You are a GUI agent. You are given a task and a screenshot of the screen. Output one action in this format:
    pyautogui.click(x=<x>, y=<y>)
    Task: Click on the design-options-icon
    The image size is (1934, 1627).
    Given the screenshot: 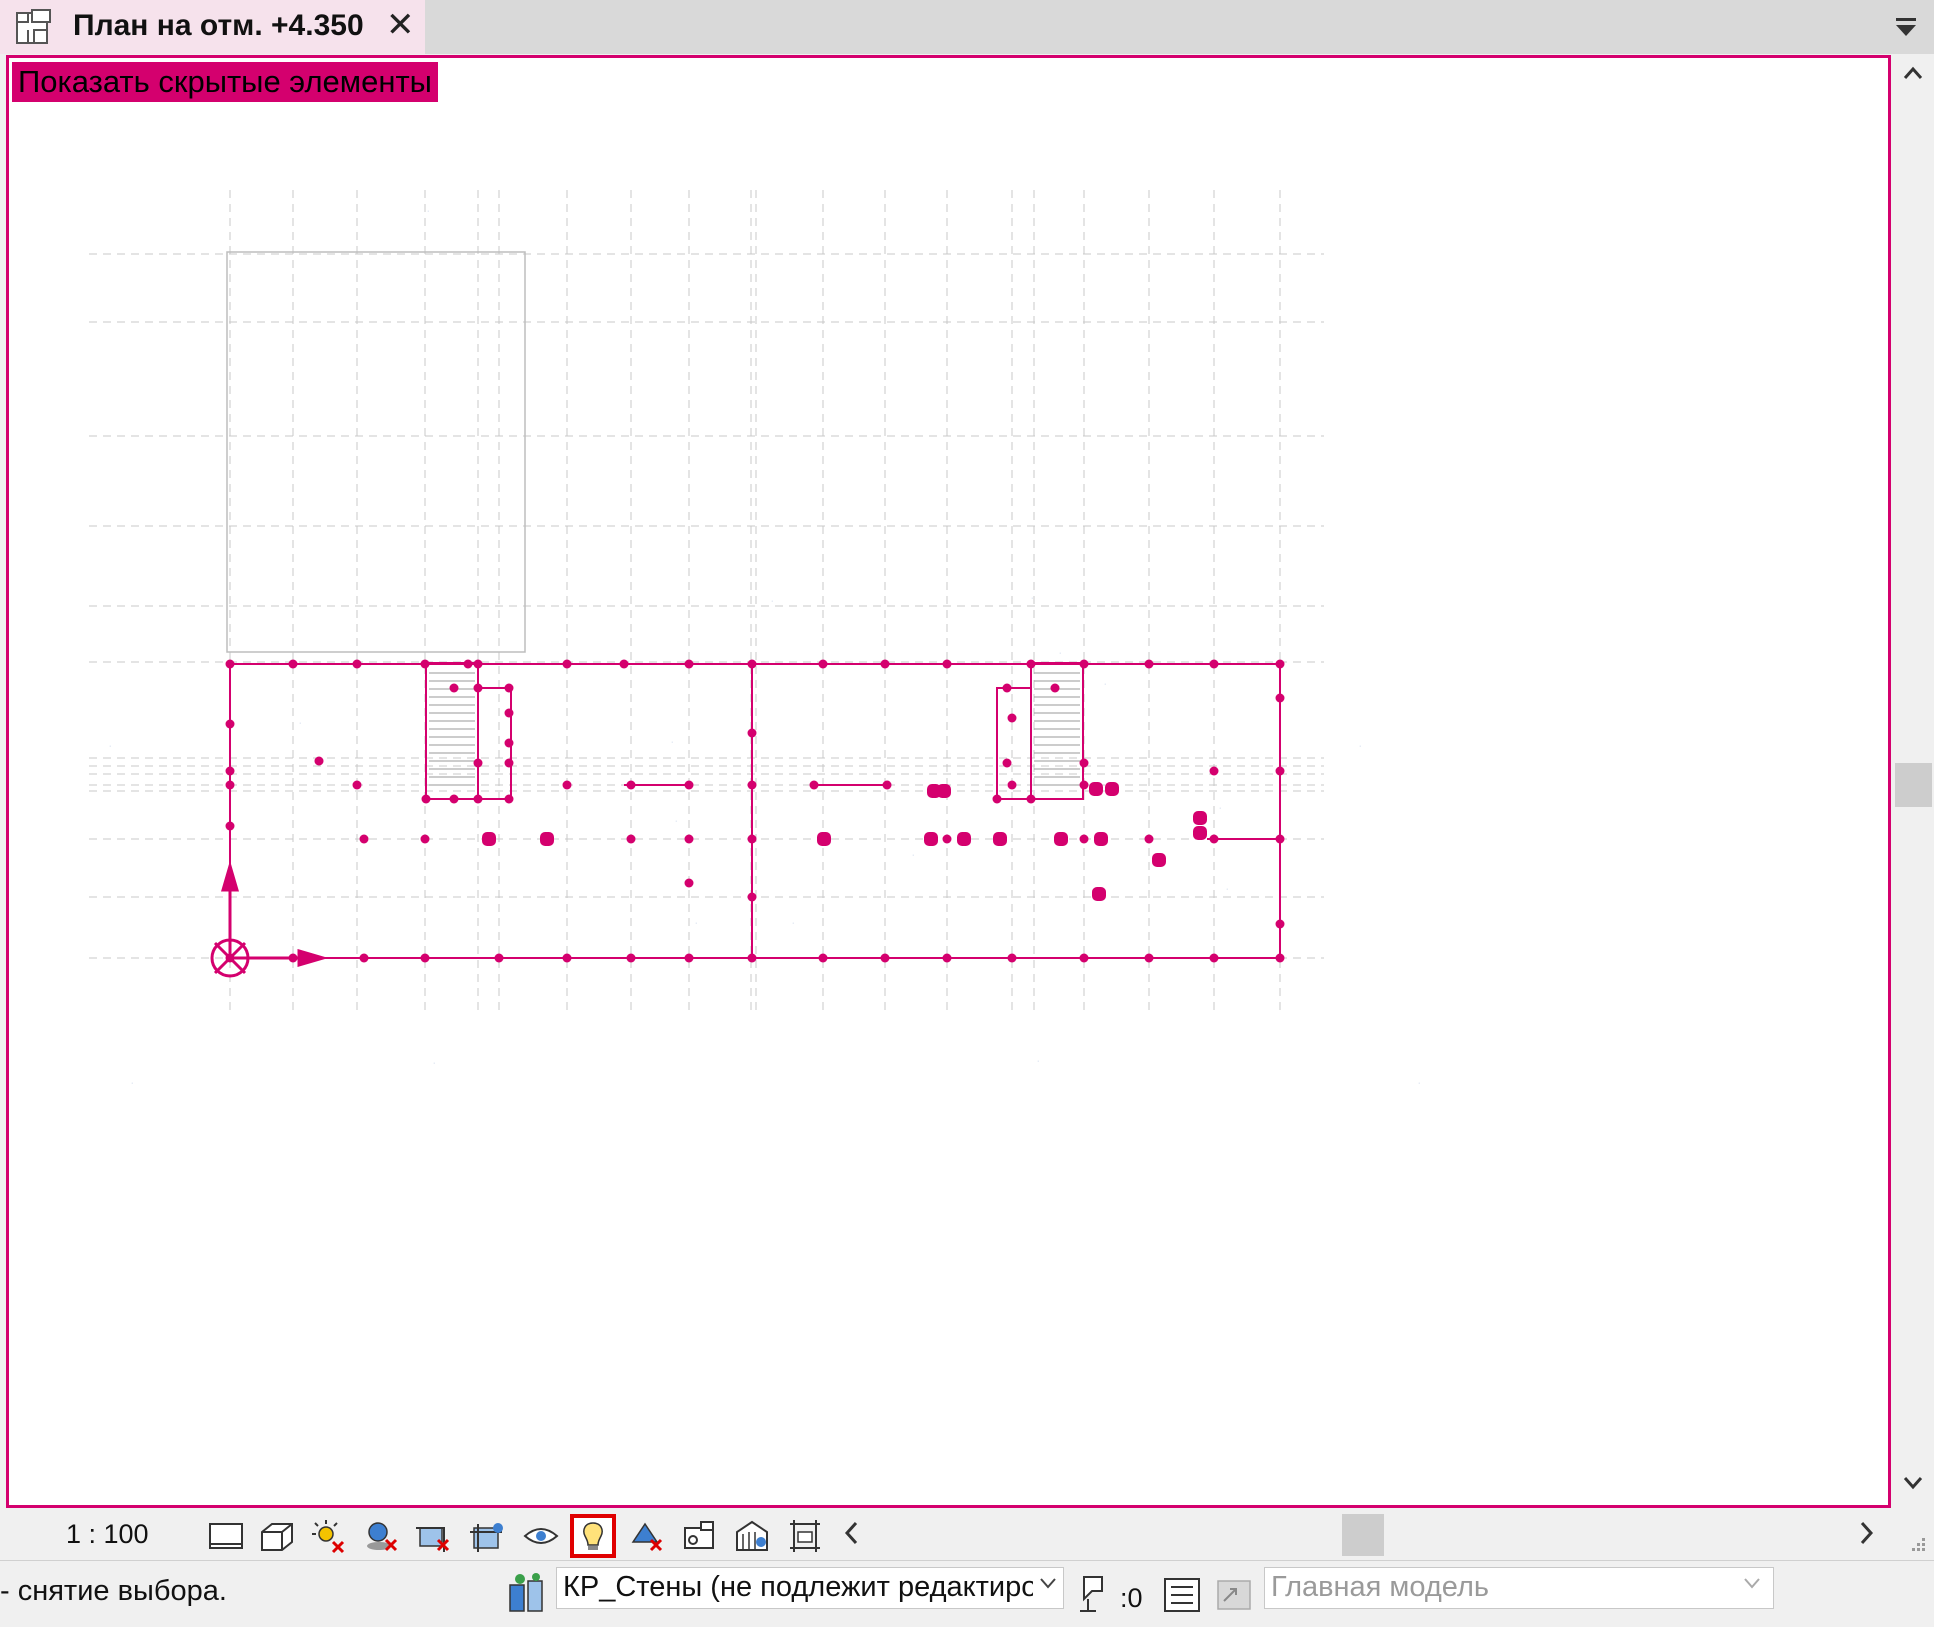 What is the action you would take?
    pyautogui.click(x=1234, y=1594)
    